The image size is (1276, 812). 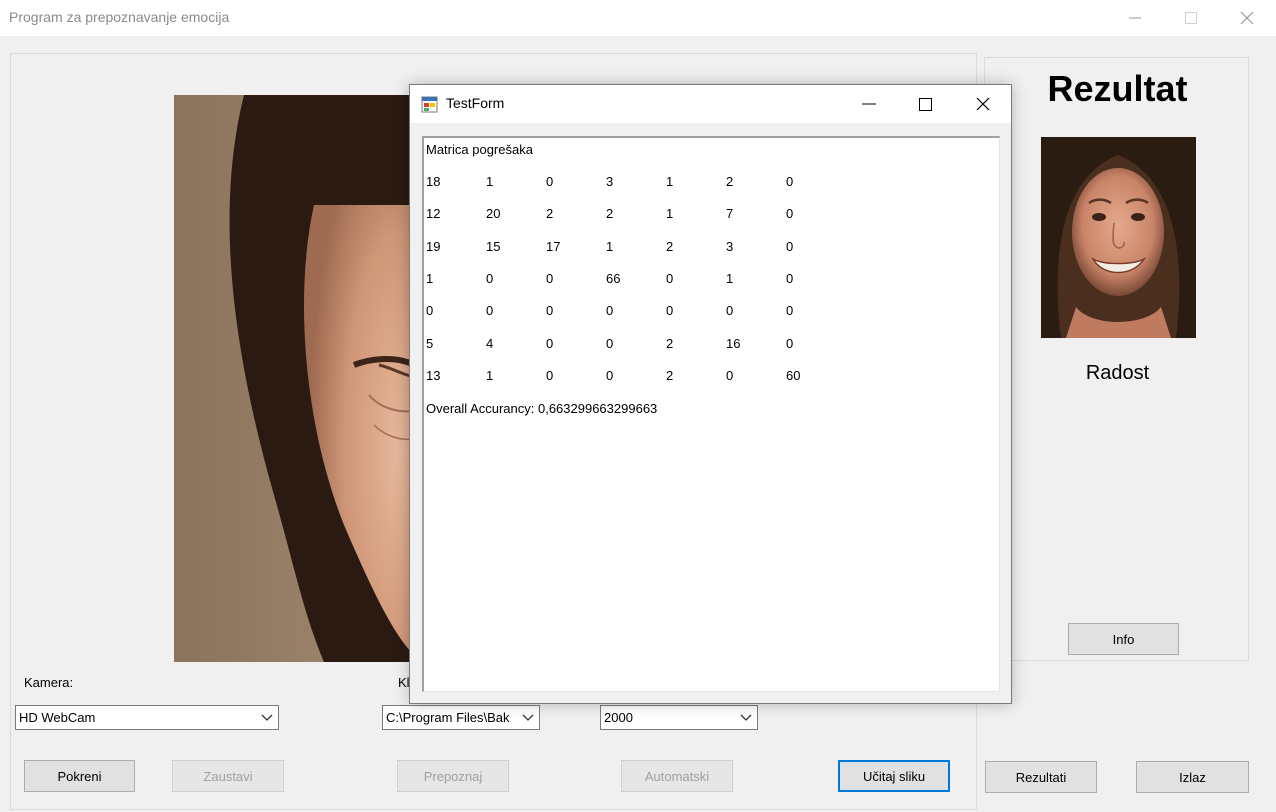 What do you see at coordinates (433, 246) in the screenshot?
I see `matrix-cell: 19` at bounding box center [433, 246].